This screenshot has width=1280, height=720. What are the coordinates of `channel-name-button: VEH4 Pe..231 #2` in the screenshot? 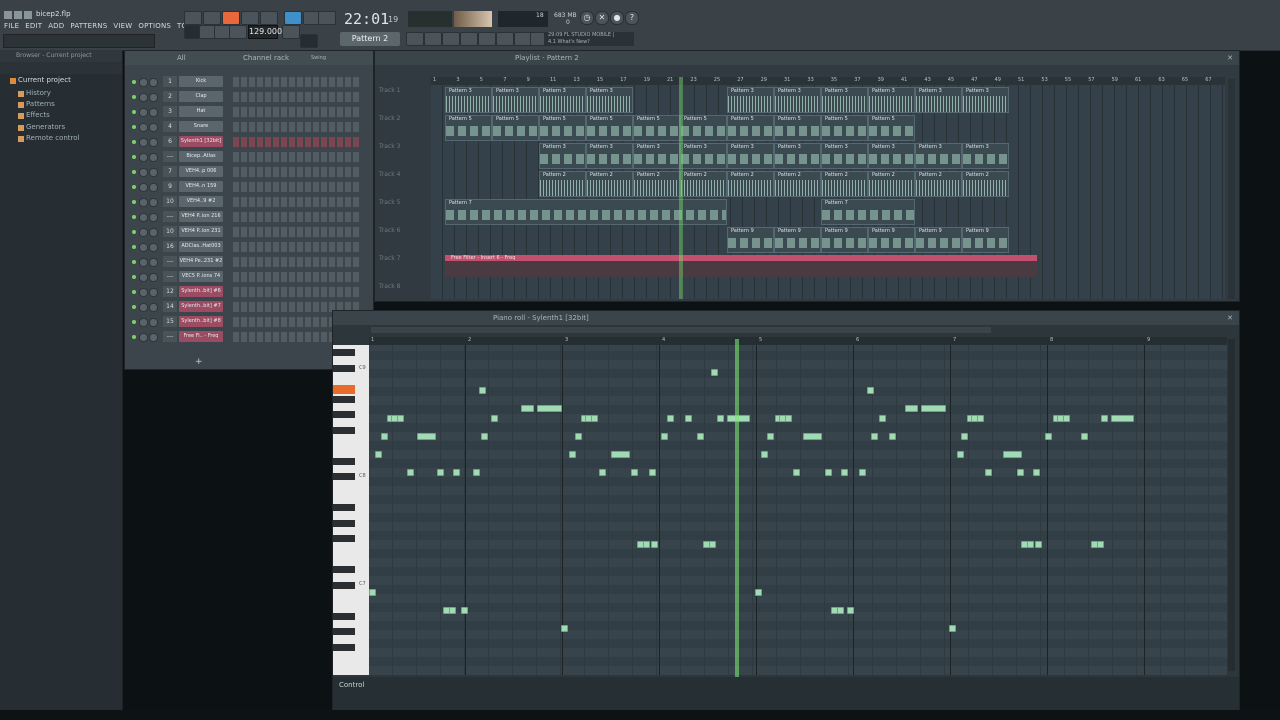 It's located at (201, 261).